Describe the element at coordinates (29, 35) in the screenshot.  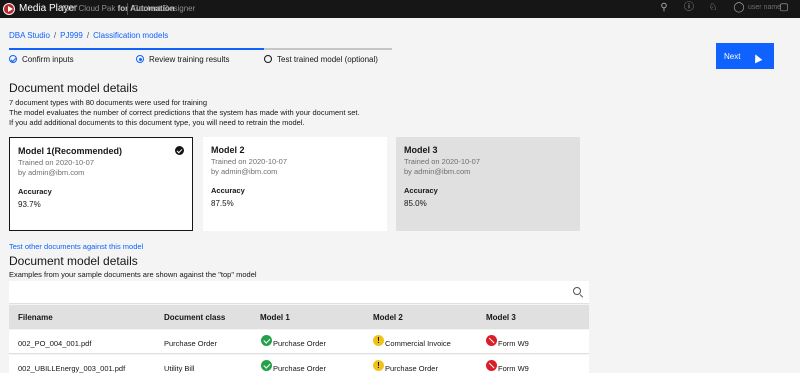
I see `breadcrumb-dba-studio: DBA Studio` at that location.